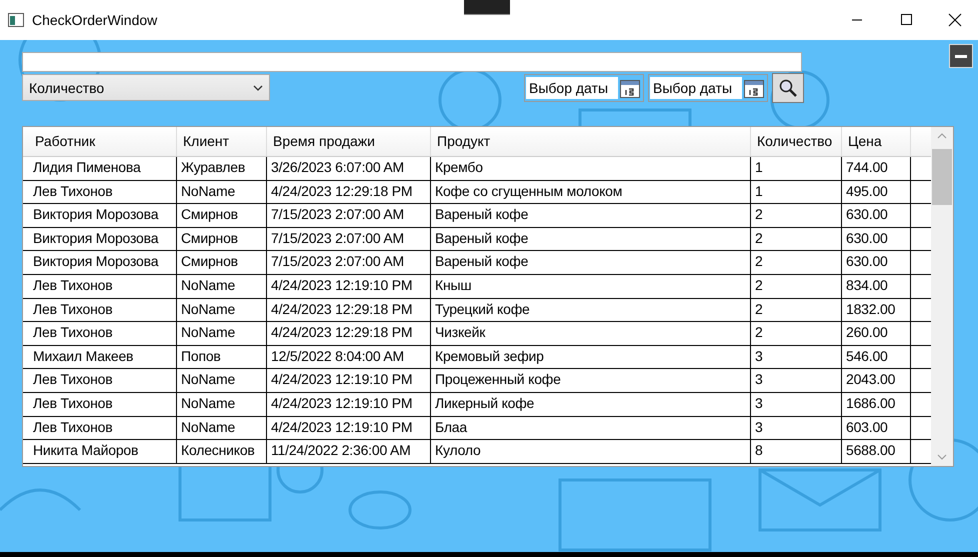 The width and height of the screenshot is (978, 557). What do you see at coordinates (876, 404) in the screenshot?
I see `table-cell: 1686.00` at bounding box center [876, 404].